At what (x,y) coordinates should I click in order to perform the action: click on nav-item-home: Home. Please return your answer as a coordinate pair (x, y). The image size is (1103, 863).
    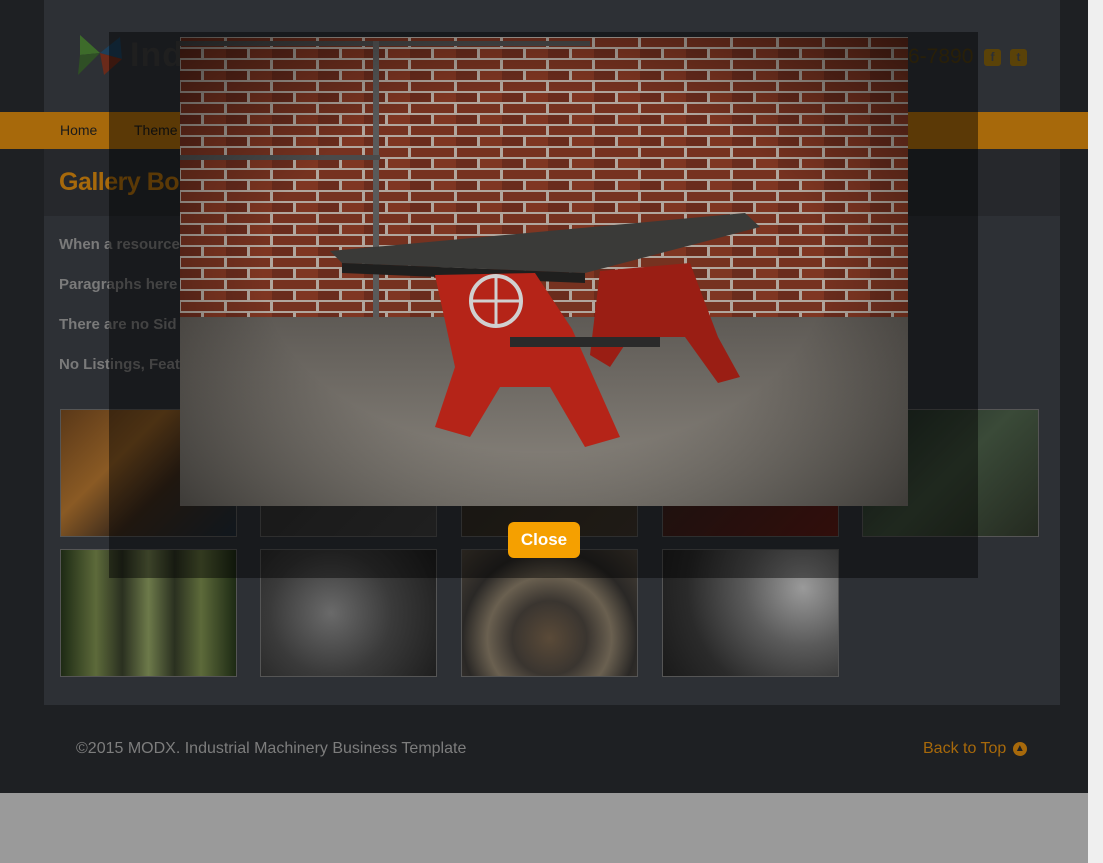
    Looking at the image, I should click on (78, 130).